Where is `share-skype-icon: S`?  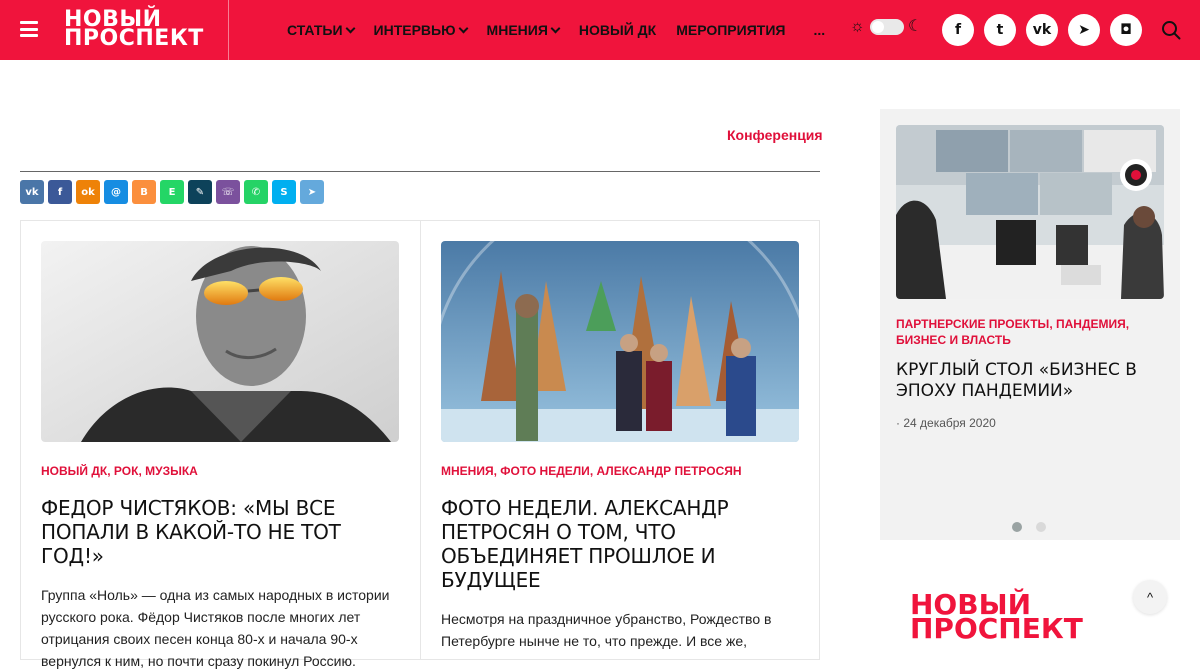
share-skype-icon: S is located at coordinates (284, 192).